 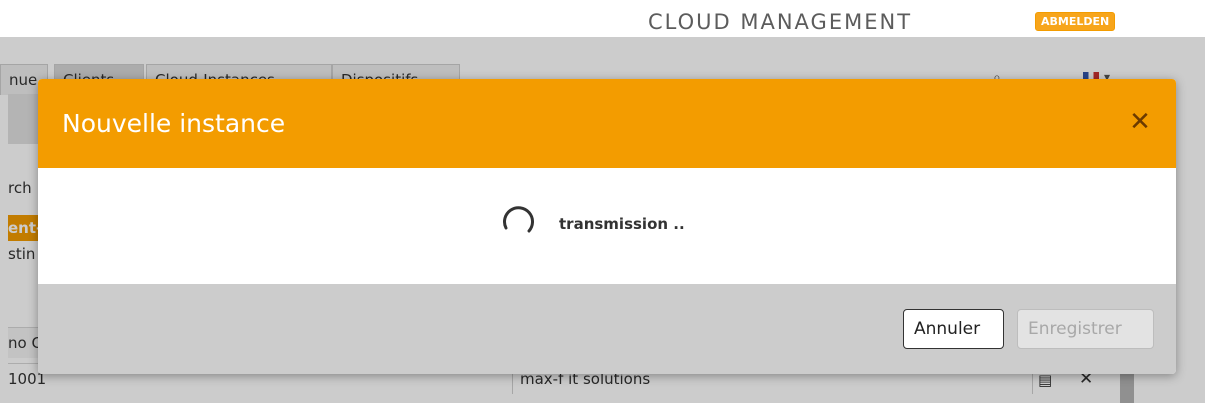 I want to click on save-button: Enregistrer, so click(x=1085, y=329).